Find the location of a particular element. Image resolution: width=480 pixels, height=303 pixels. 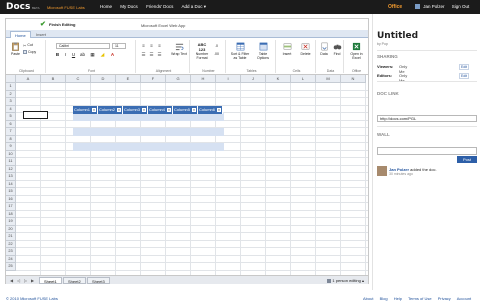

finish-editing-button: Finish Editing is located at coordinates (62, 24).